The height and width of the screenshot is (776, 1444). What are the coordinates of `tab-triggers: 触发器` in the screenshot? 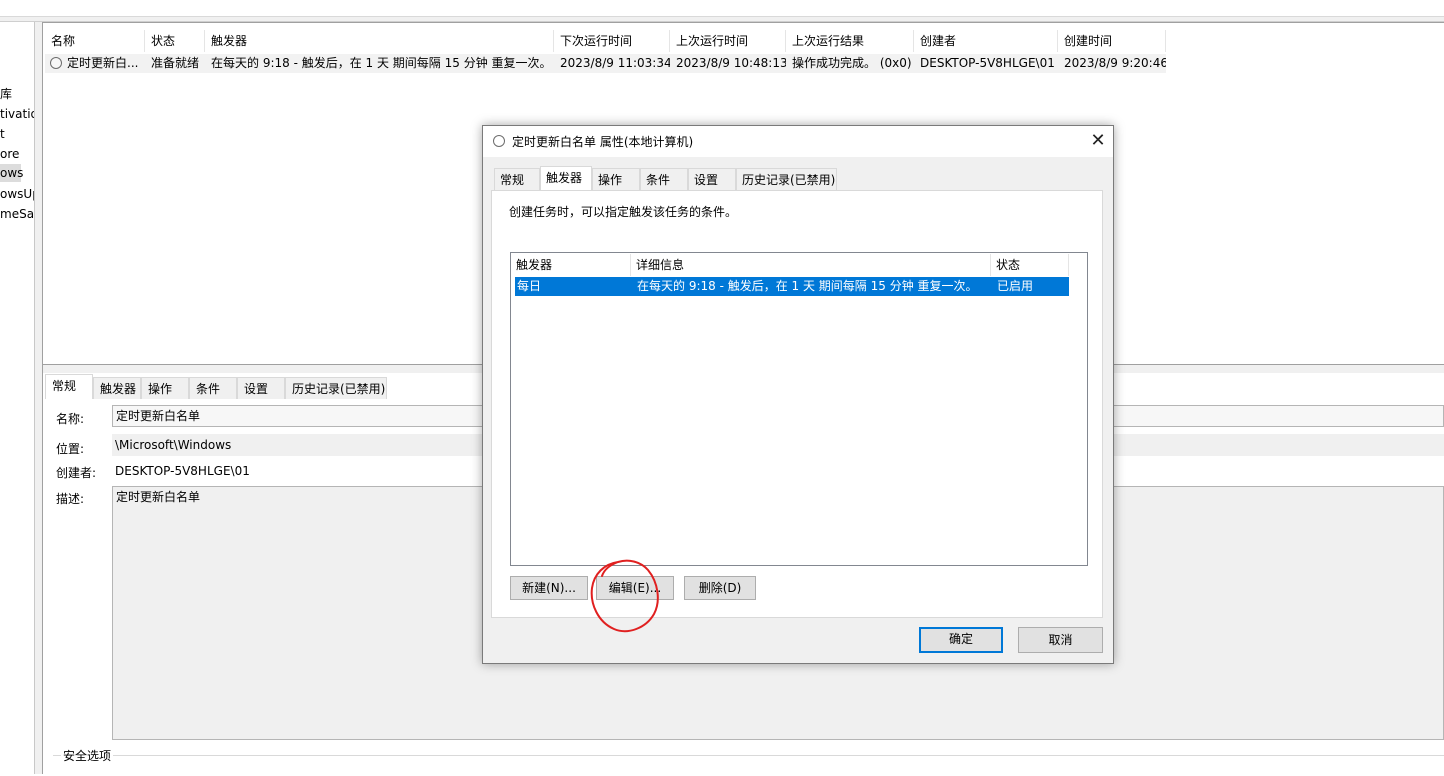 It's located at (117, 388).